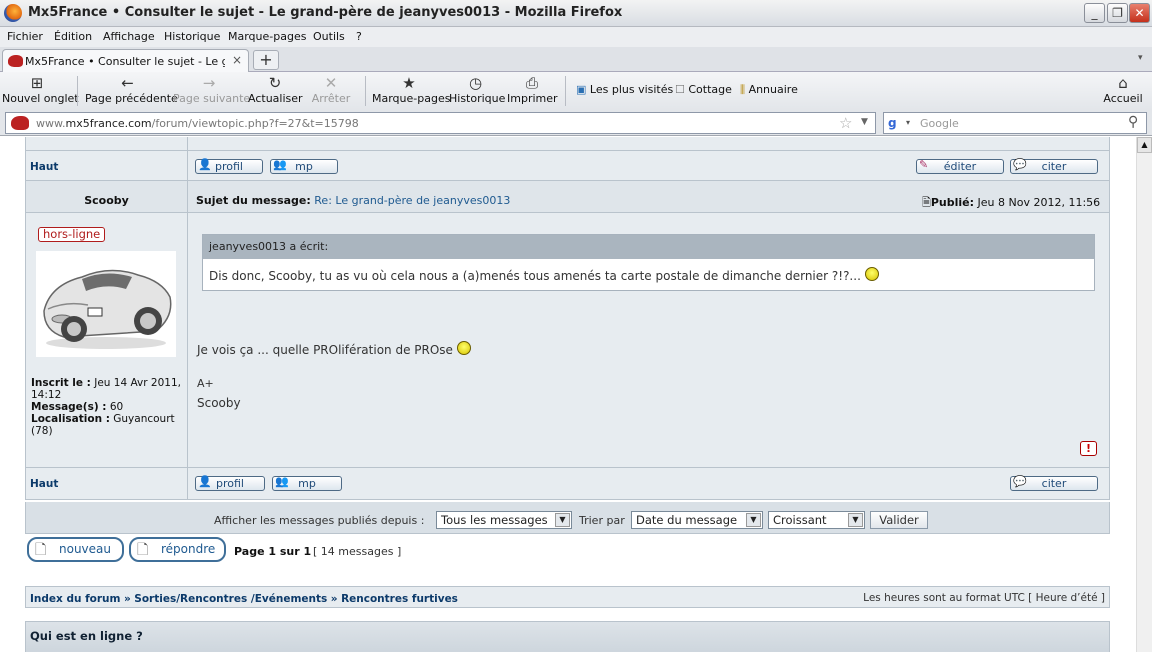  I want to click on vertical-scrollbar: ▲, so click(1144, 394).